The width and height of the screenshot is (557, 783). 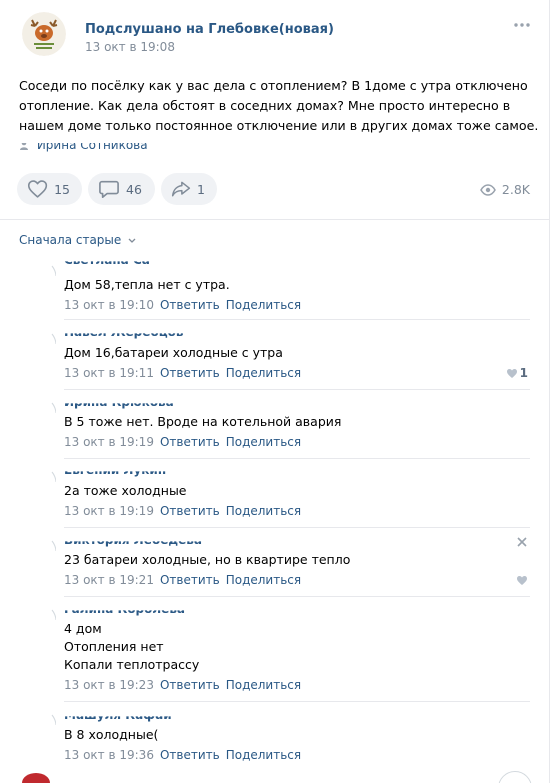 I want to click on comment-meta: 13 окт в 19:10 Ответить Поделиться, so click(x=182, y=305).